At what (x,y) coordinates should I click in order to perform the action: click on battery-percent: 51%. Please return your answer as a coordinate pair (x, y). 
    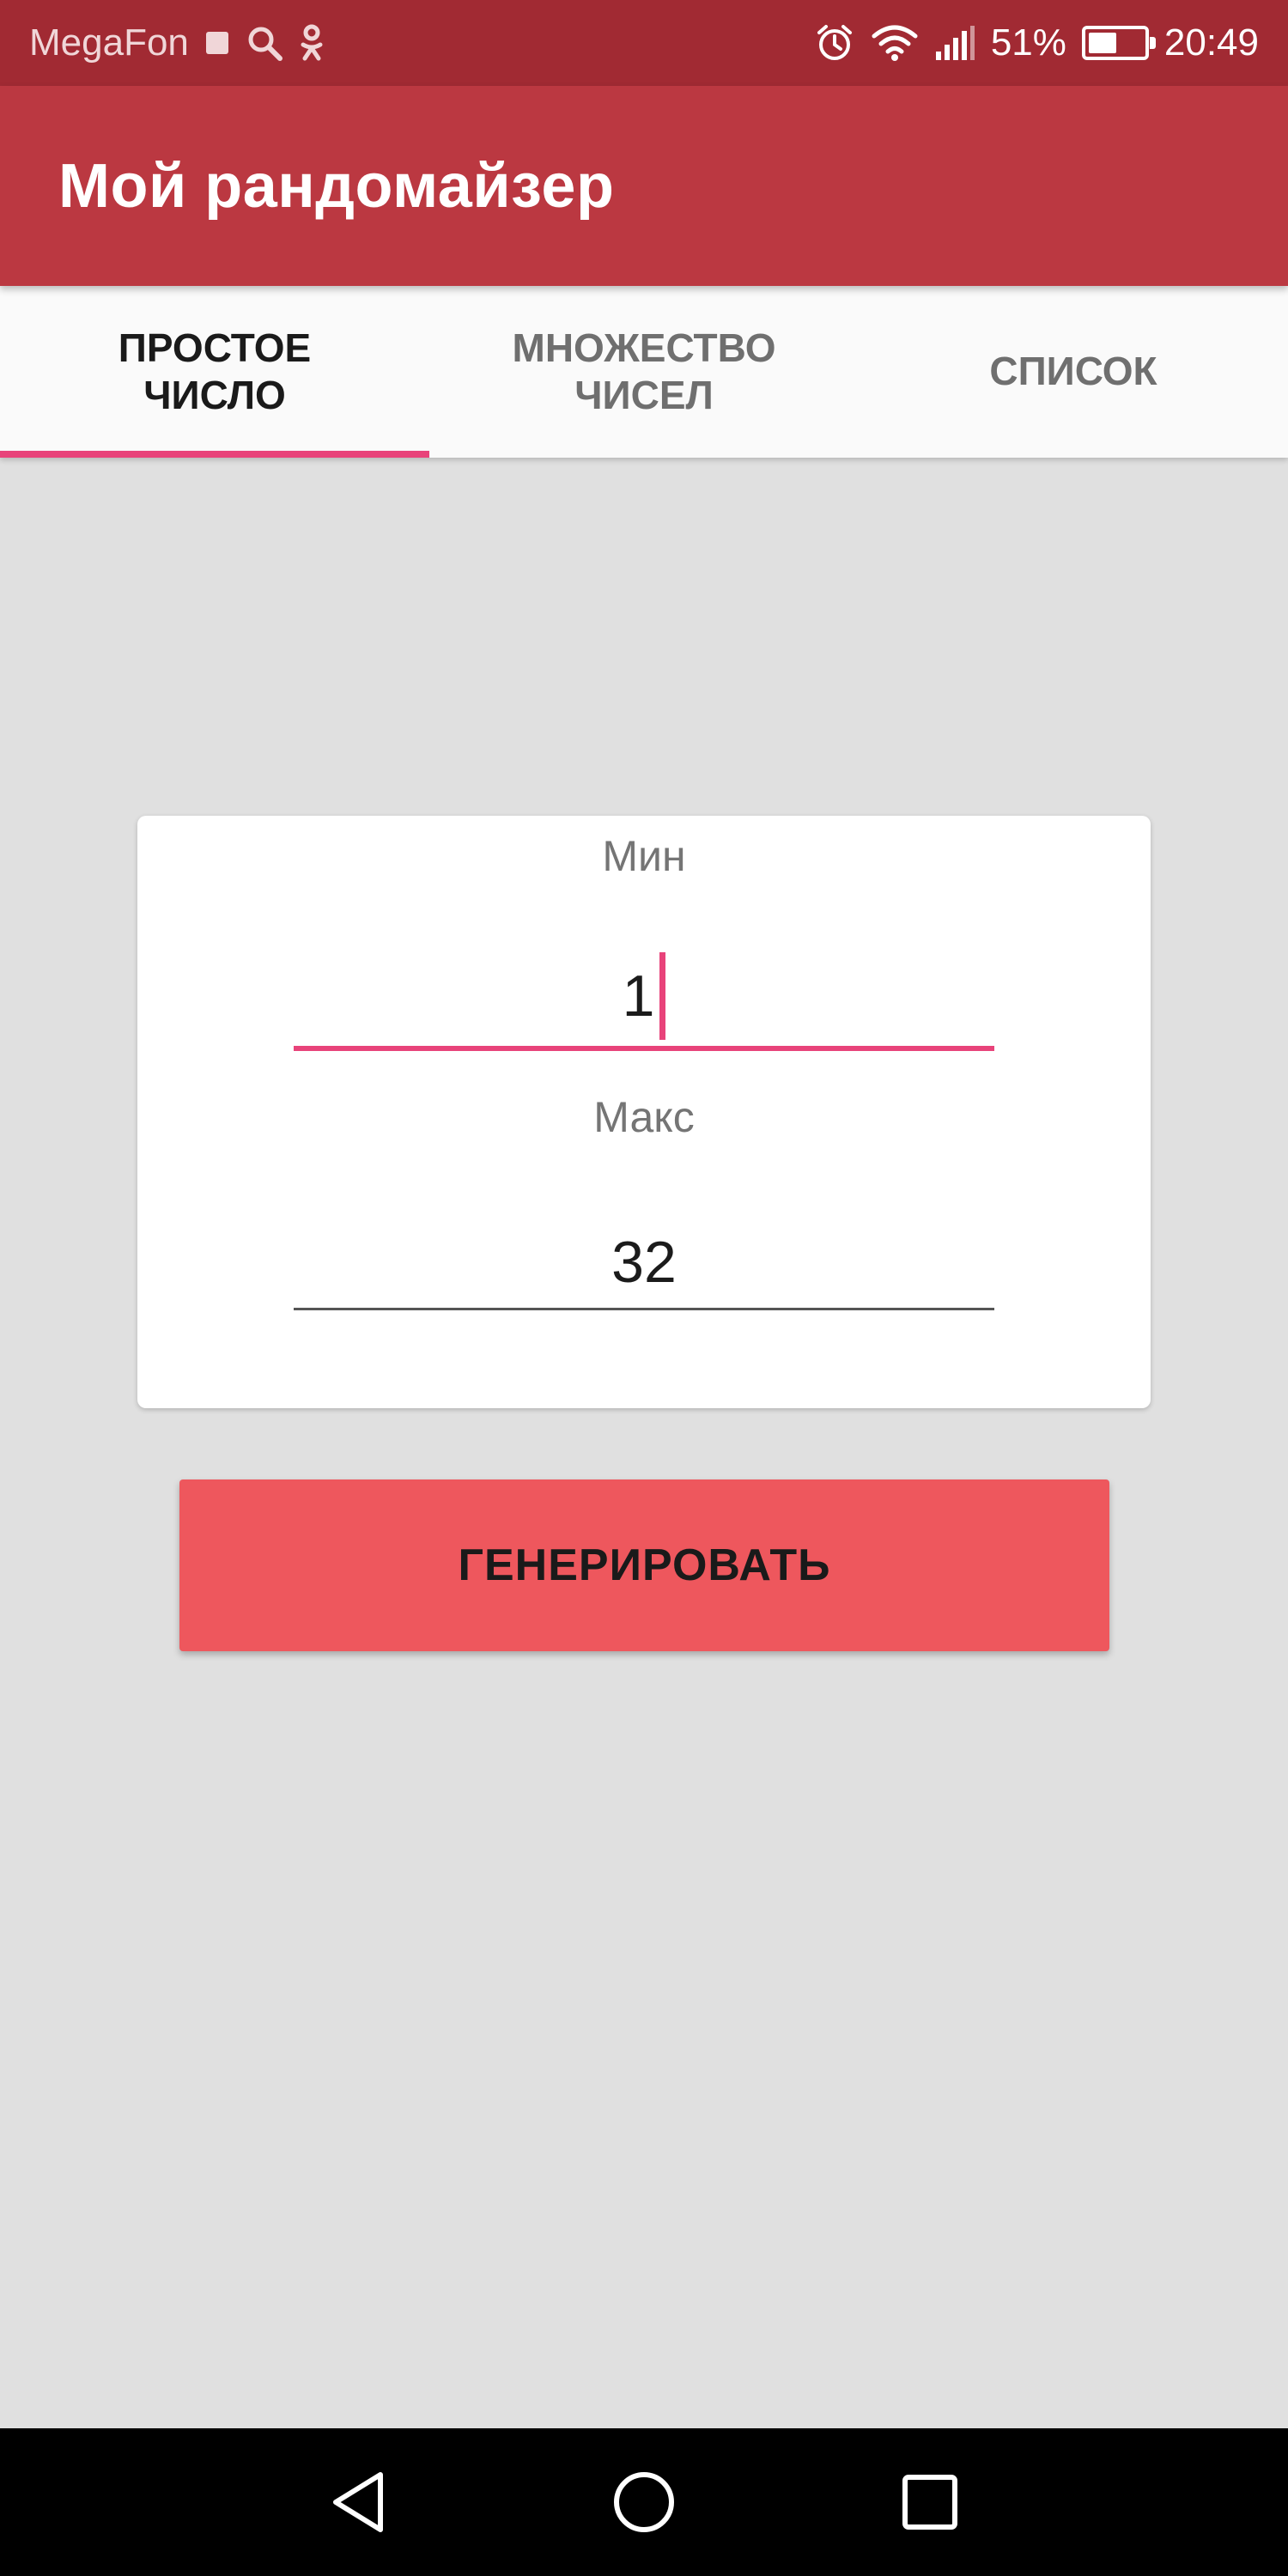
    Looking at the image, I should click on (1028, 42).